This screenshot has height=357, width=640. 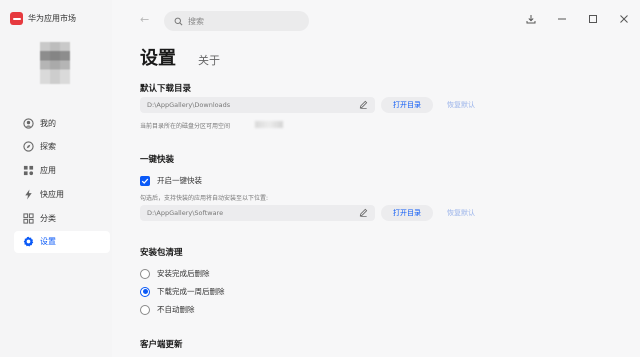 What do you see at coordinates (48, 147) in the screenshot?
I see `sidebar-item-label: 探索` at bounding box center [48, 147].